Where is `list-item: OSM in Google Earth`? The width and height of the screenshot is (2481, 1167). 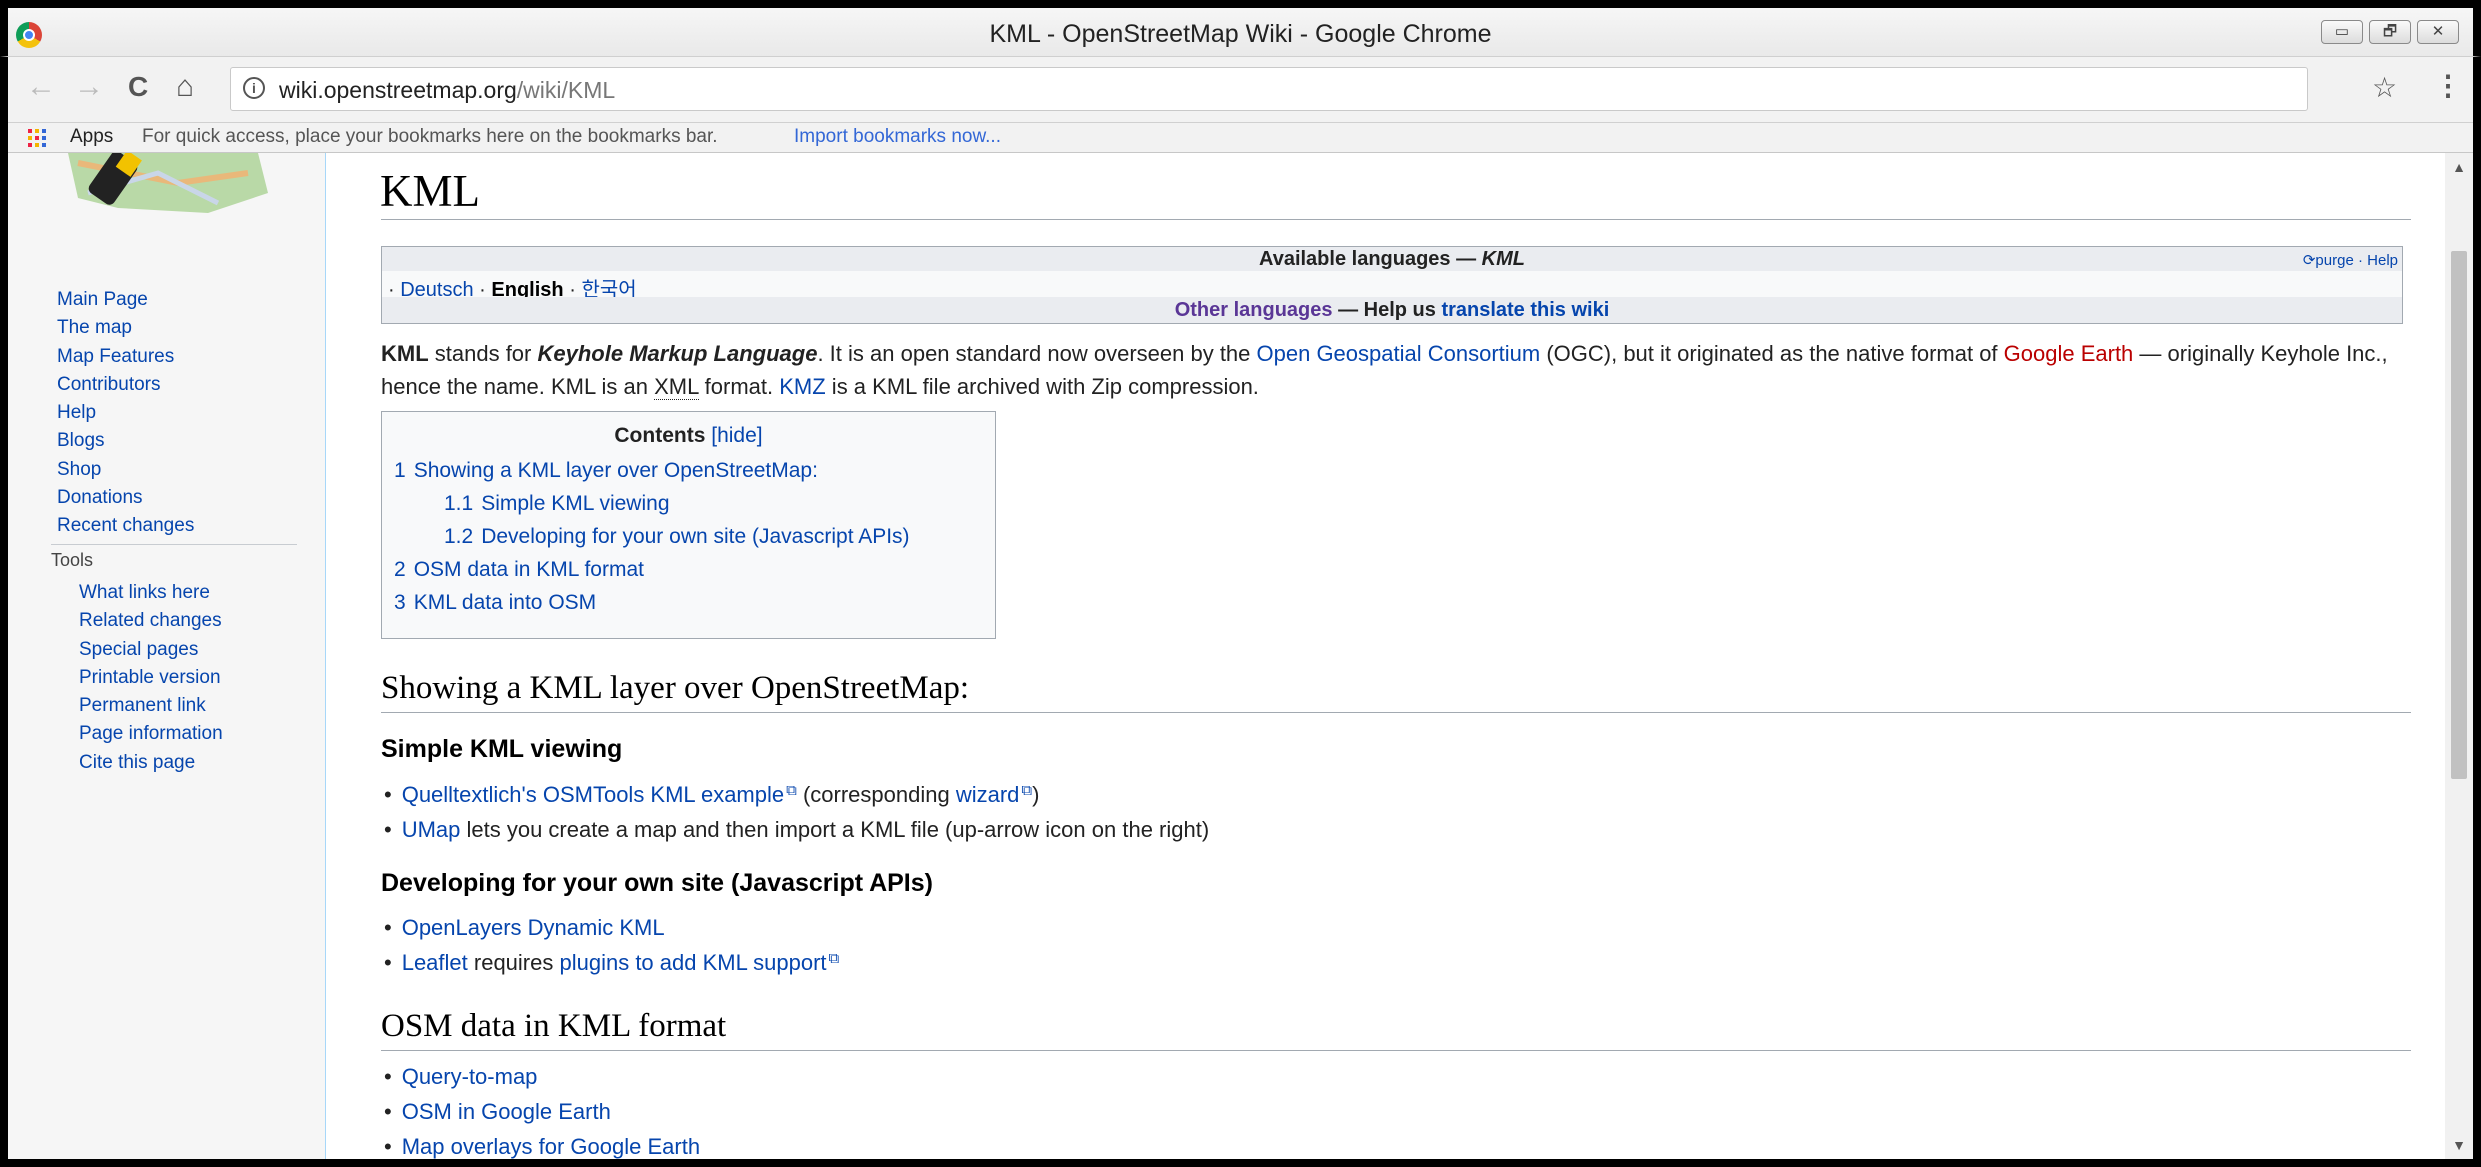
list-item: OSM in Google Earth is located at coordinates (497, 1112).